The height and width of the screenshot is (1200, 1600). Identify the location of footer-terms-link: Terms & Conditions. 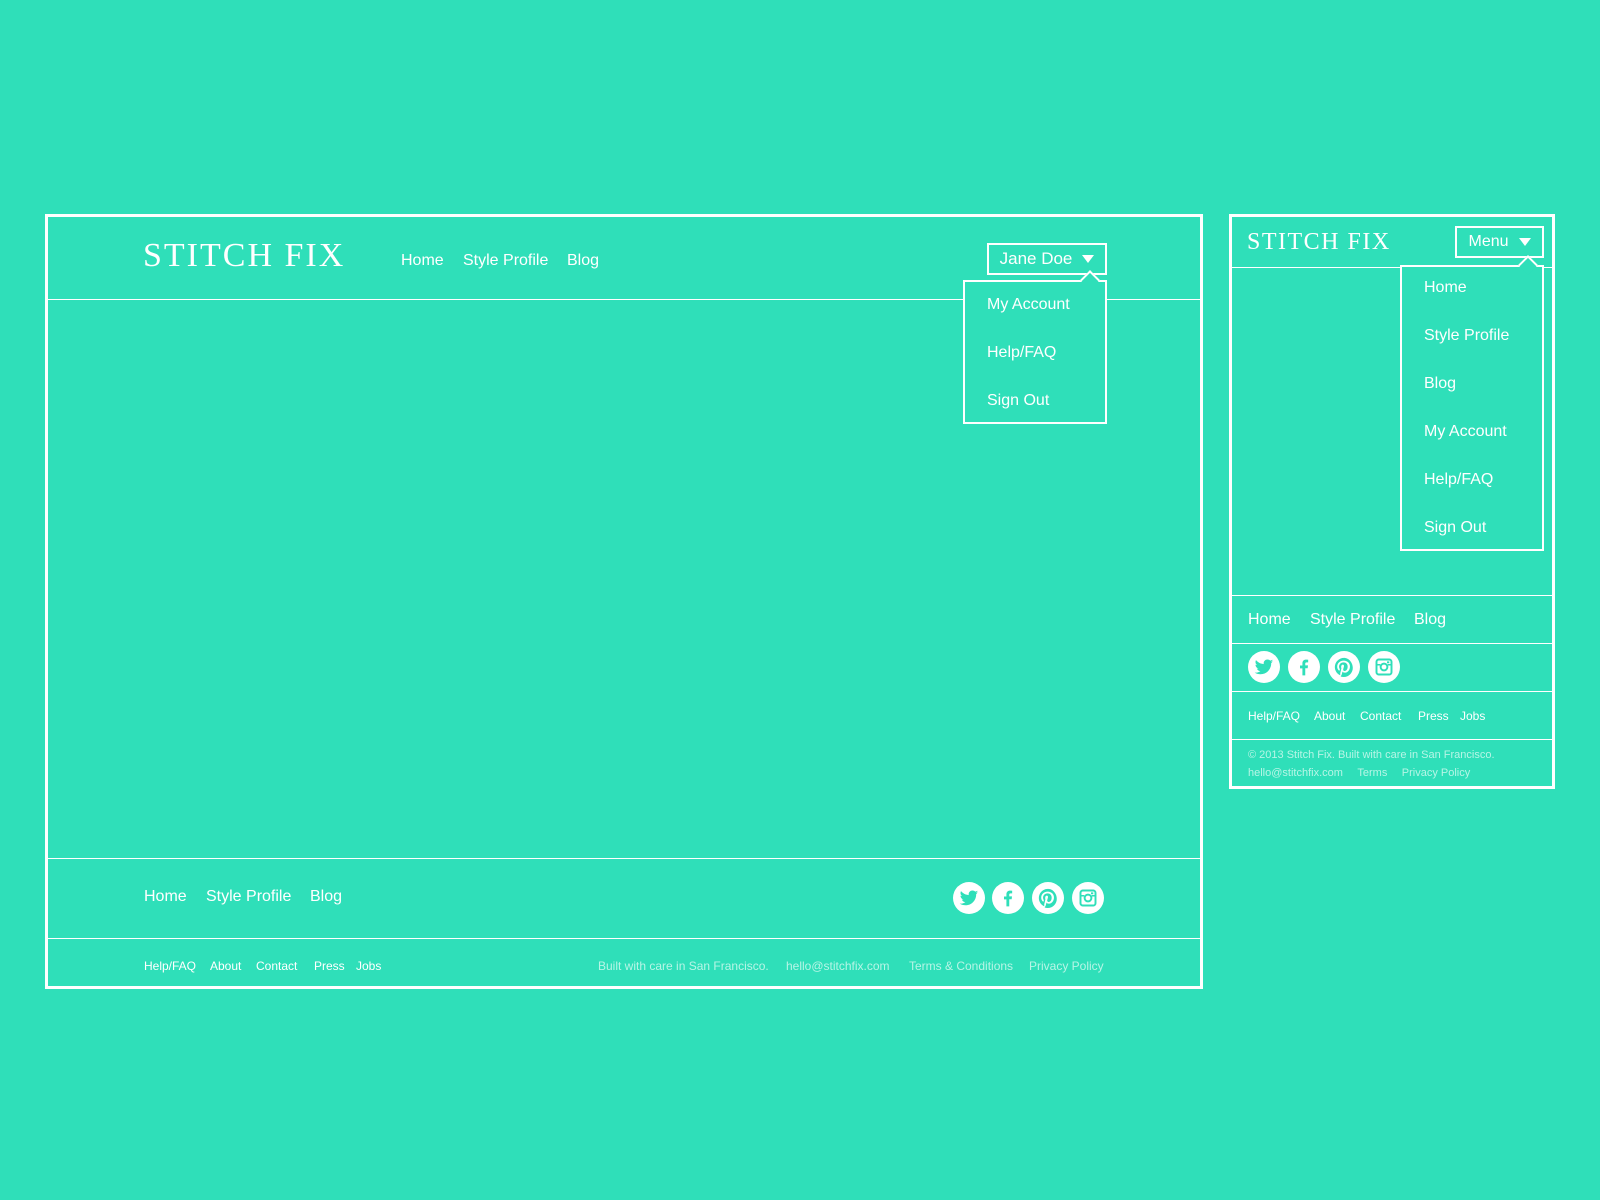
(961, 966).